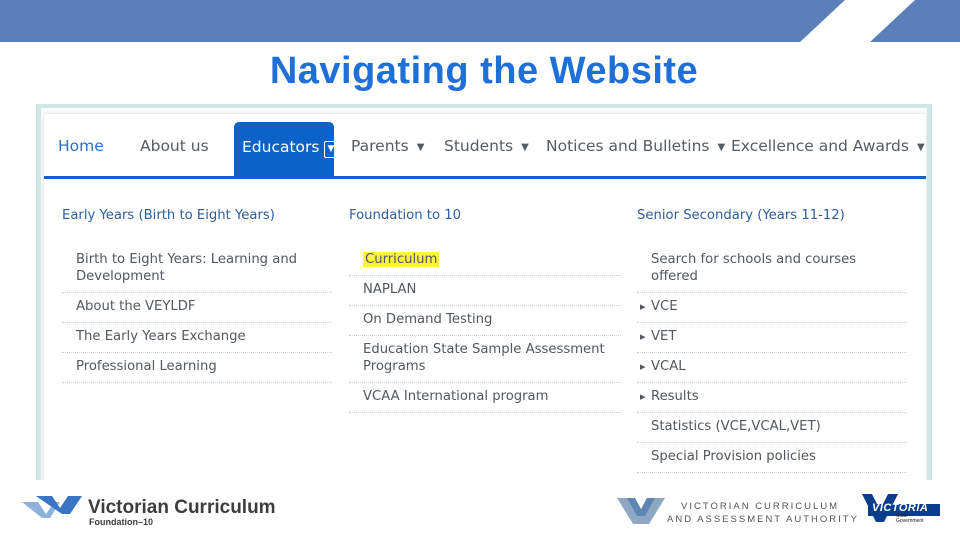  What do you see at coordinates (772, 368) in the screenshot?
I see `menu-item: VCAL` at bounding box center [772, 368].